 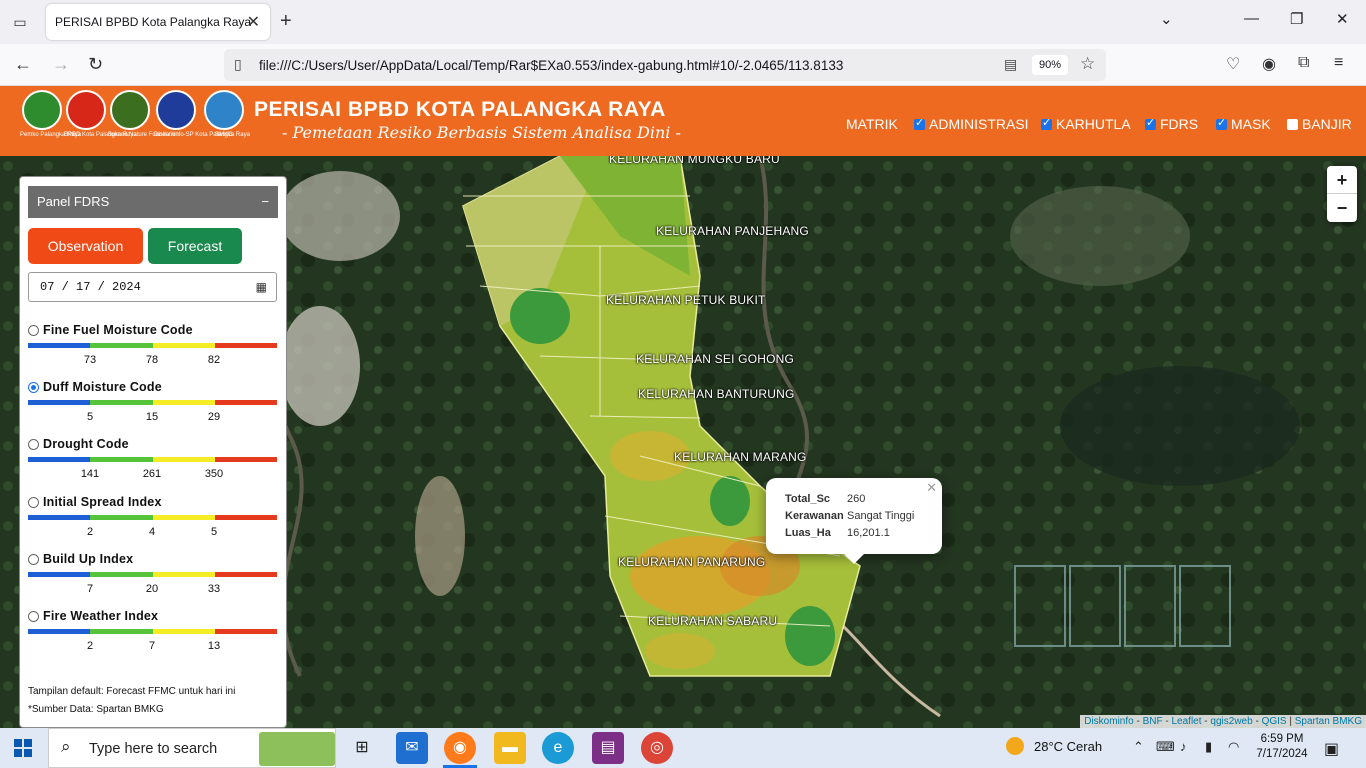 What do you see at coordinates (195, 246) in the screenshot?
I see `forecast-button: Forecast` at bounding box center [195, 246].